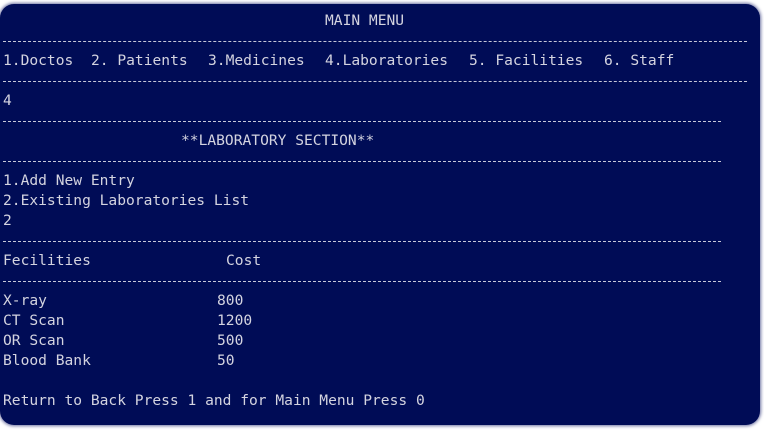 This screenshot has width=764, height=430. Describe the element at coordinates (244, 260) in the screenshot. I see `table-header-cost: Cost` at that location.